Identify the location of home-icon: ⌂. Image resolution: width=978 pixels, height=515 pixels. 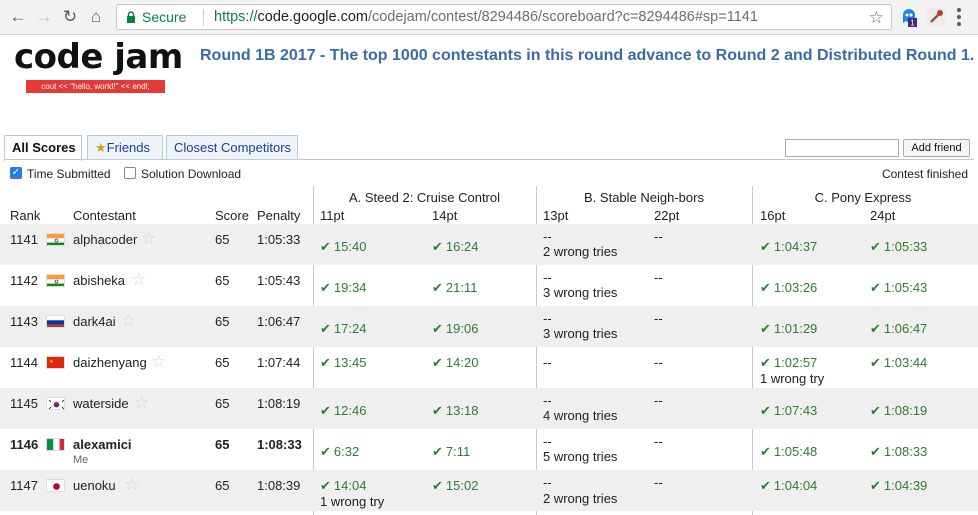
(96, 17).